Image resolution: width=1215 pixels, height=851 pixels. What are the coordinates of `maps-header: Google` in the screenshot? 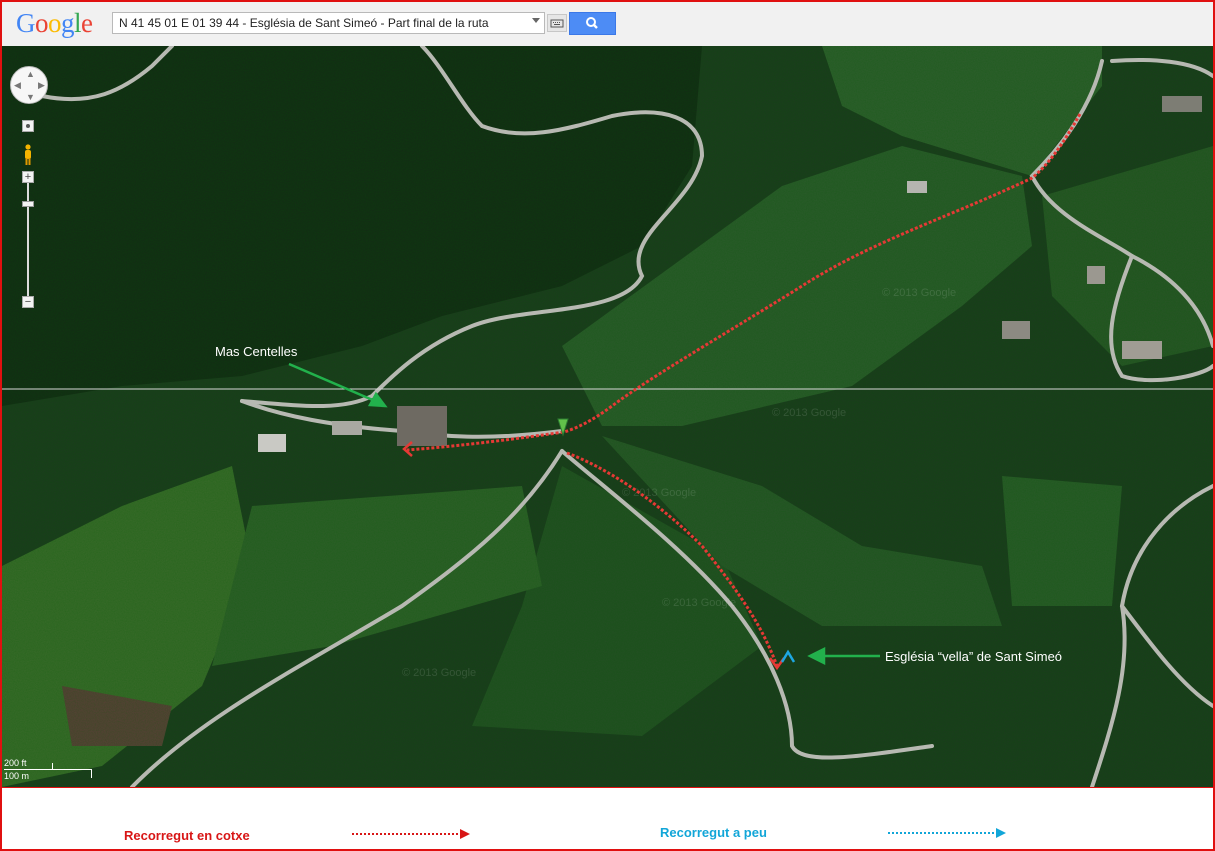 It's located at (607, 24).